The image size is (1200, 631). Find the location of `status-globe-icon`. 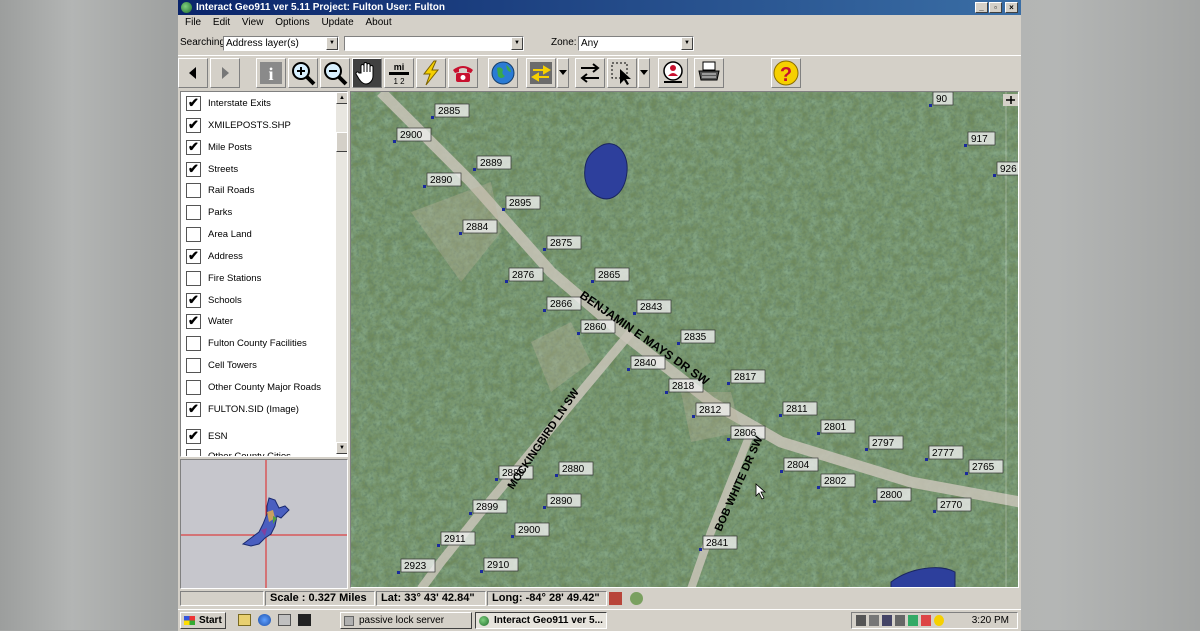

status-globe-icon is located at coordinates (636, 598).